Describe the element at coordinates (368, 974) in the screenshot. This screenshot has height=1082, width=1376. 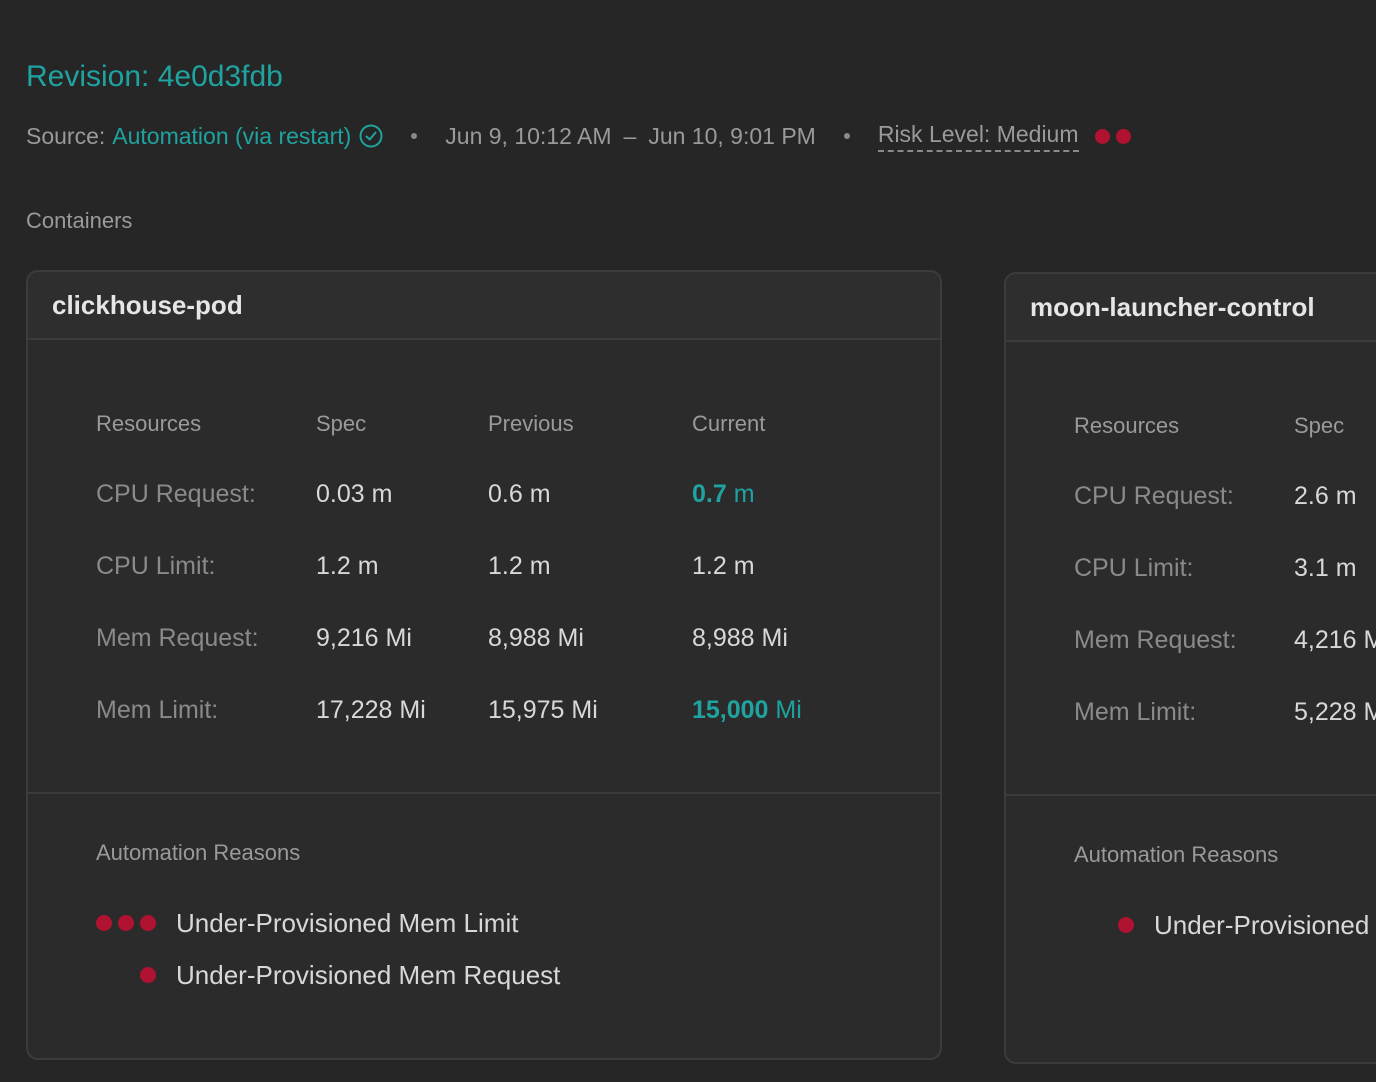
I see `reason-text: Under-Provisioned Mem Request` at that location.